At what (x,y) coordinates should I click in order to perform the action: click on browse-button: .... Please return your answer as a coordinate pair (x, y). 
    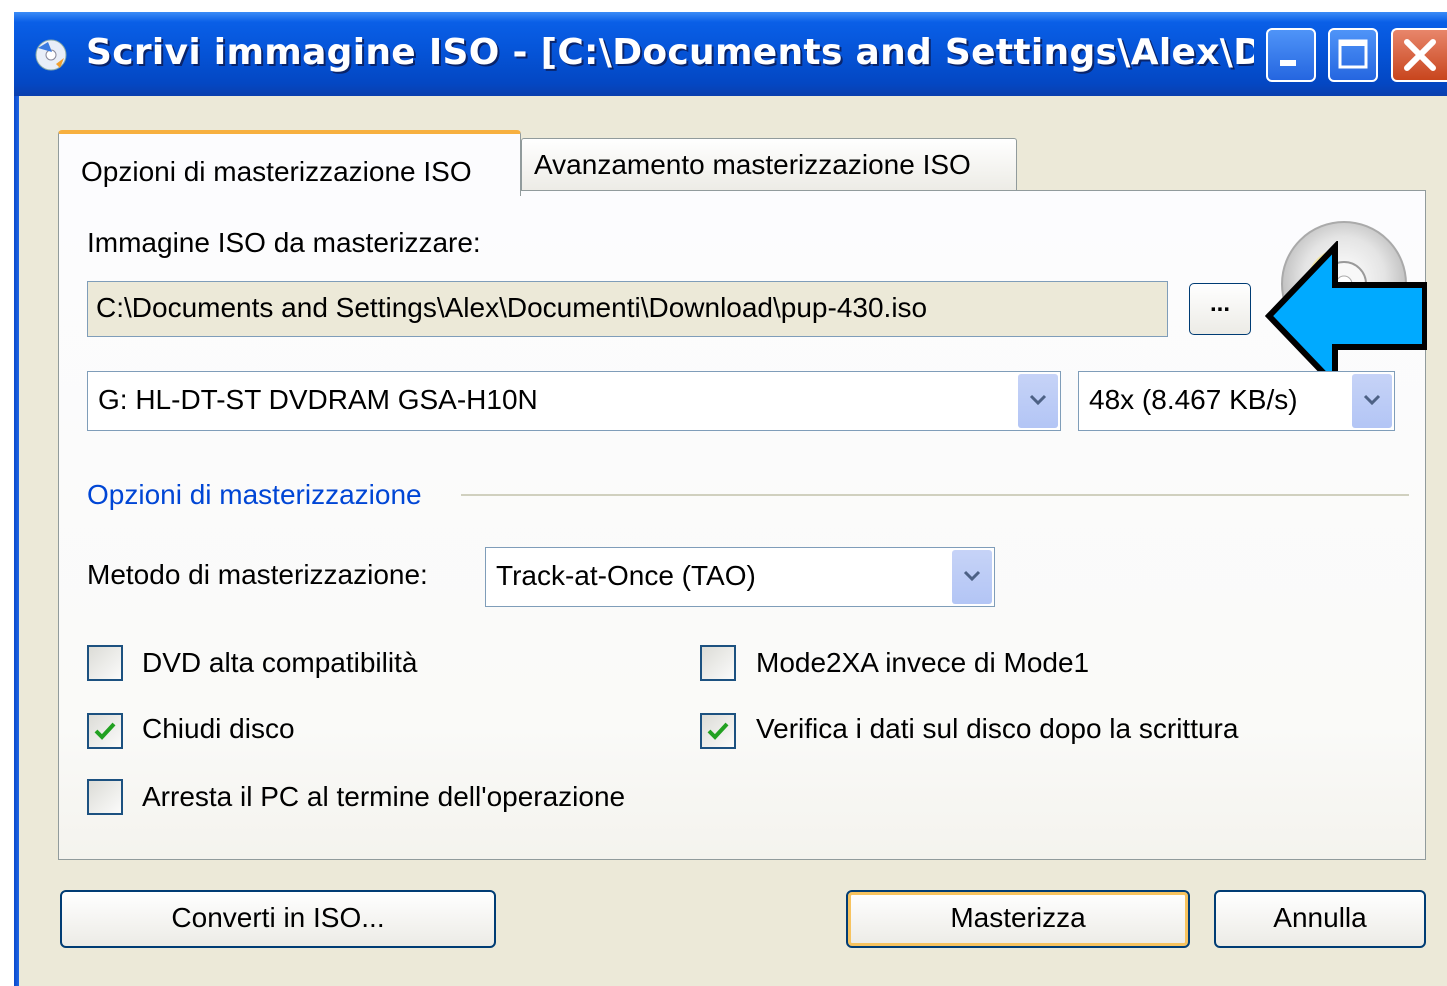
    Looking at the image, I should click on (1220, 309).